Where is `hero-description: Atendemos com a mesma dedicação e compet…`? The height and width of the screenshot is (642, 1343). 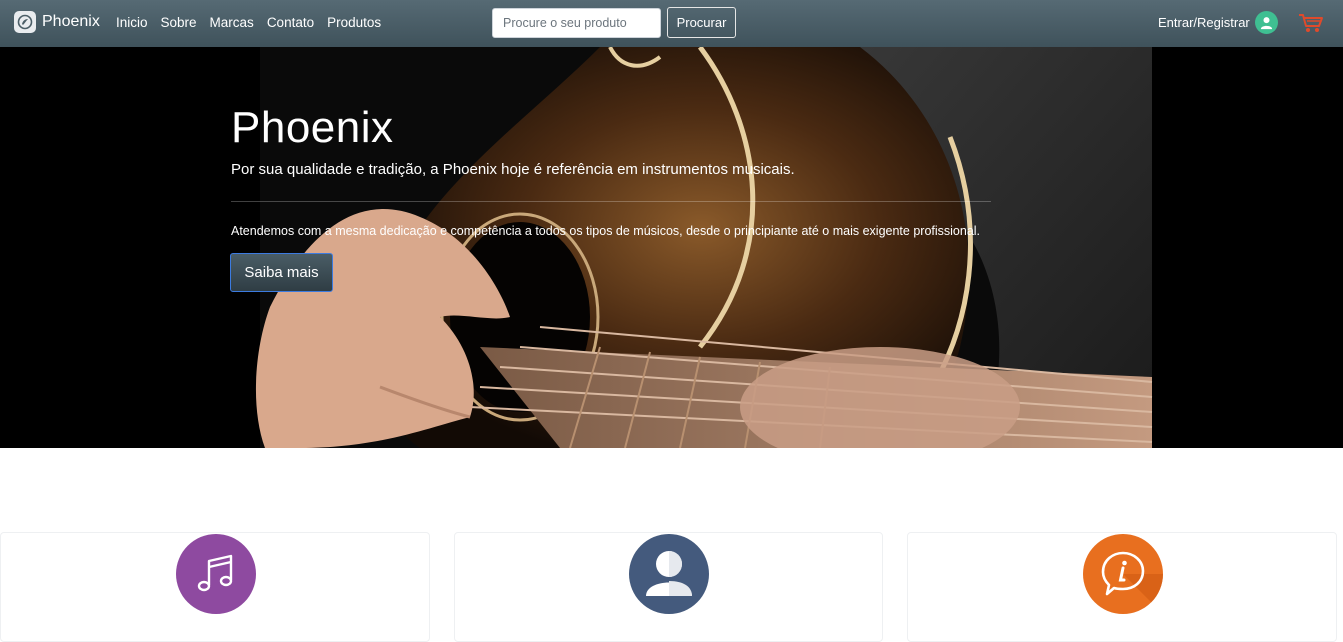 hero-description: Atendemos com a mesma dedicação e compet… is located at coordinates (606, 231).